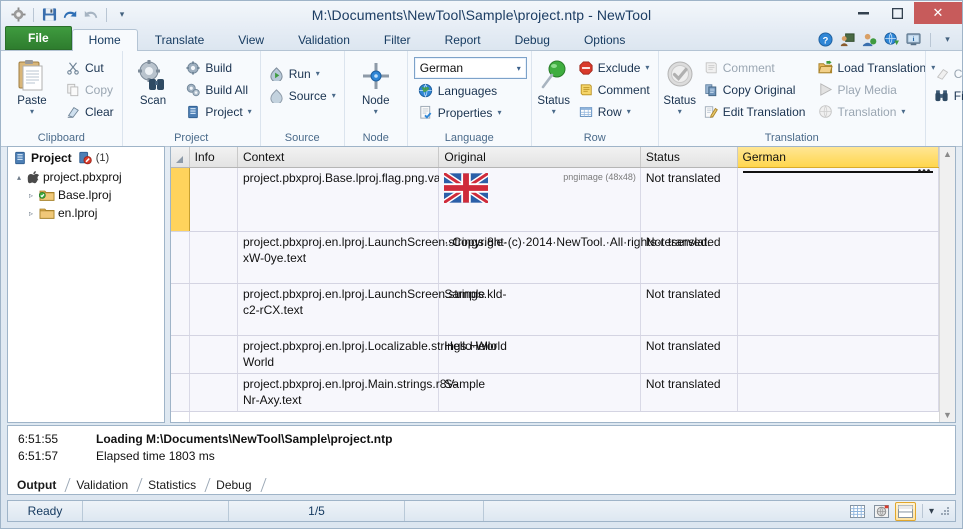 This screenshot has width=963, height=529. I want to click on properties-caret-icon: ▾, so click(499, 112).